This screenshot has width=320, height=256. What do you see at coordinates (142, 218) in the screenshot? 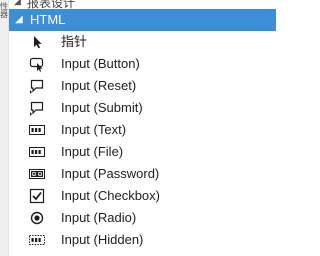
I see `toolbox-item-input-radio: Input (Radio)` at bounding box center [142, 218].